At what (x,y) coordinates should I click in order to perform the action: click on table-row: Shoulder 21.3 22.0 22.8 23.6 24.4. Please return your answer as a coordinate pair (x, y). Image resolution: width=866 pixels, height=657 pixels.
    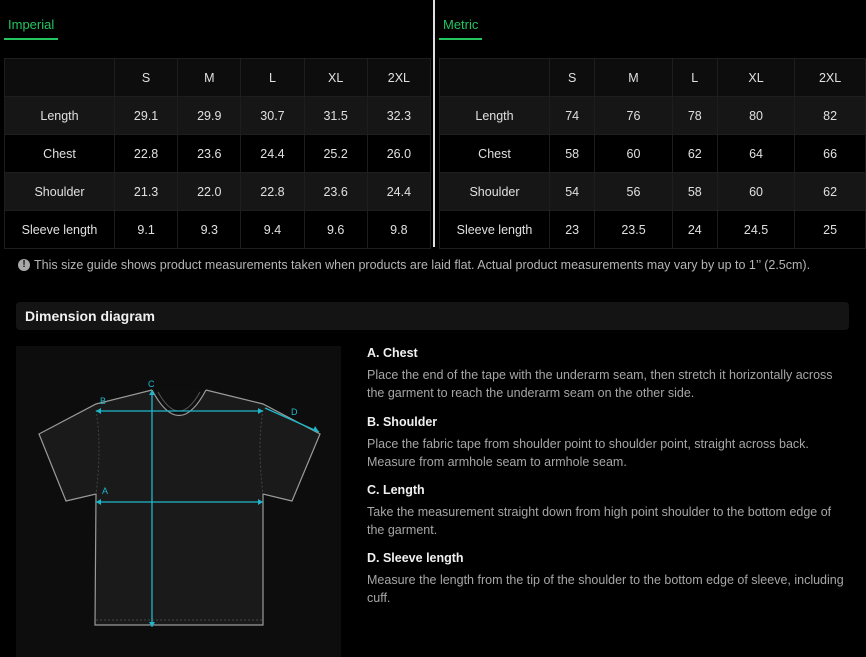
    Looking at the image, I should click on (218, 191).